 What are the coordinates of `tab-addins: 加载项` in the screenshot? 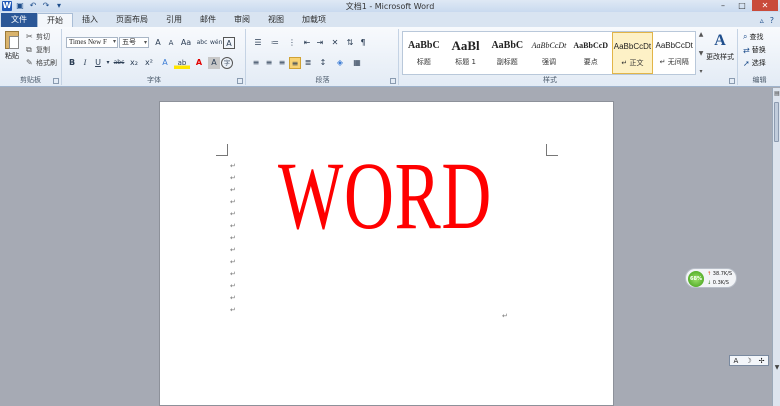 It's located at (314, 20).